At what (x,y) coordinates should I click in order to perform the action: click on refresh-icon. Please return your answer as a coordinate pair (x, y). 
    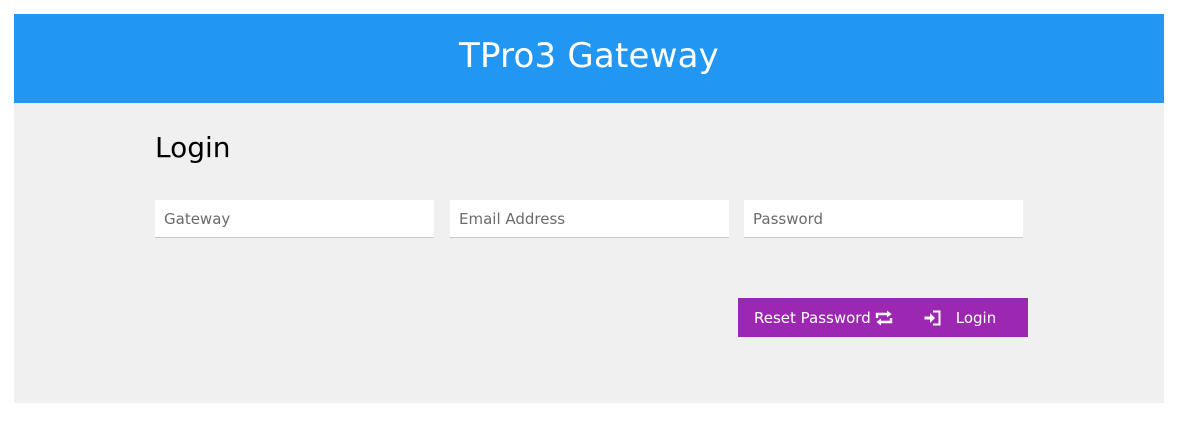
    Looking at the image, I should click on (884, 318).